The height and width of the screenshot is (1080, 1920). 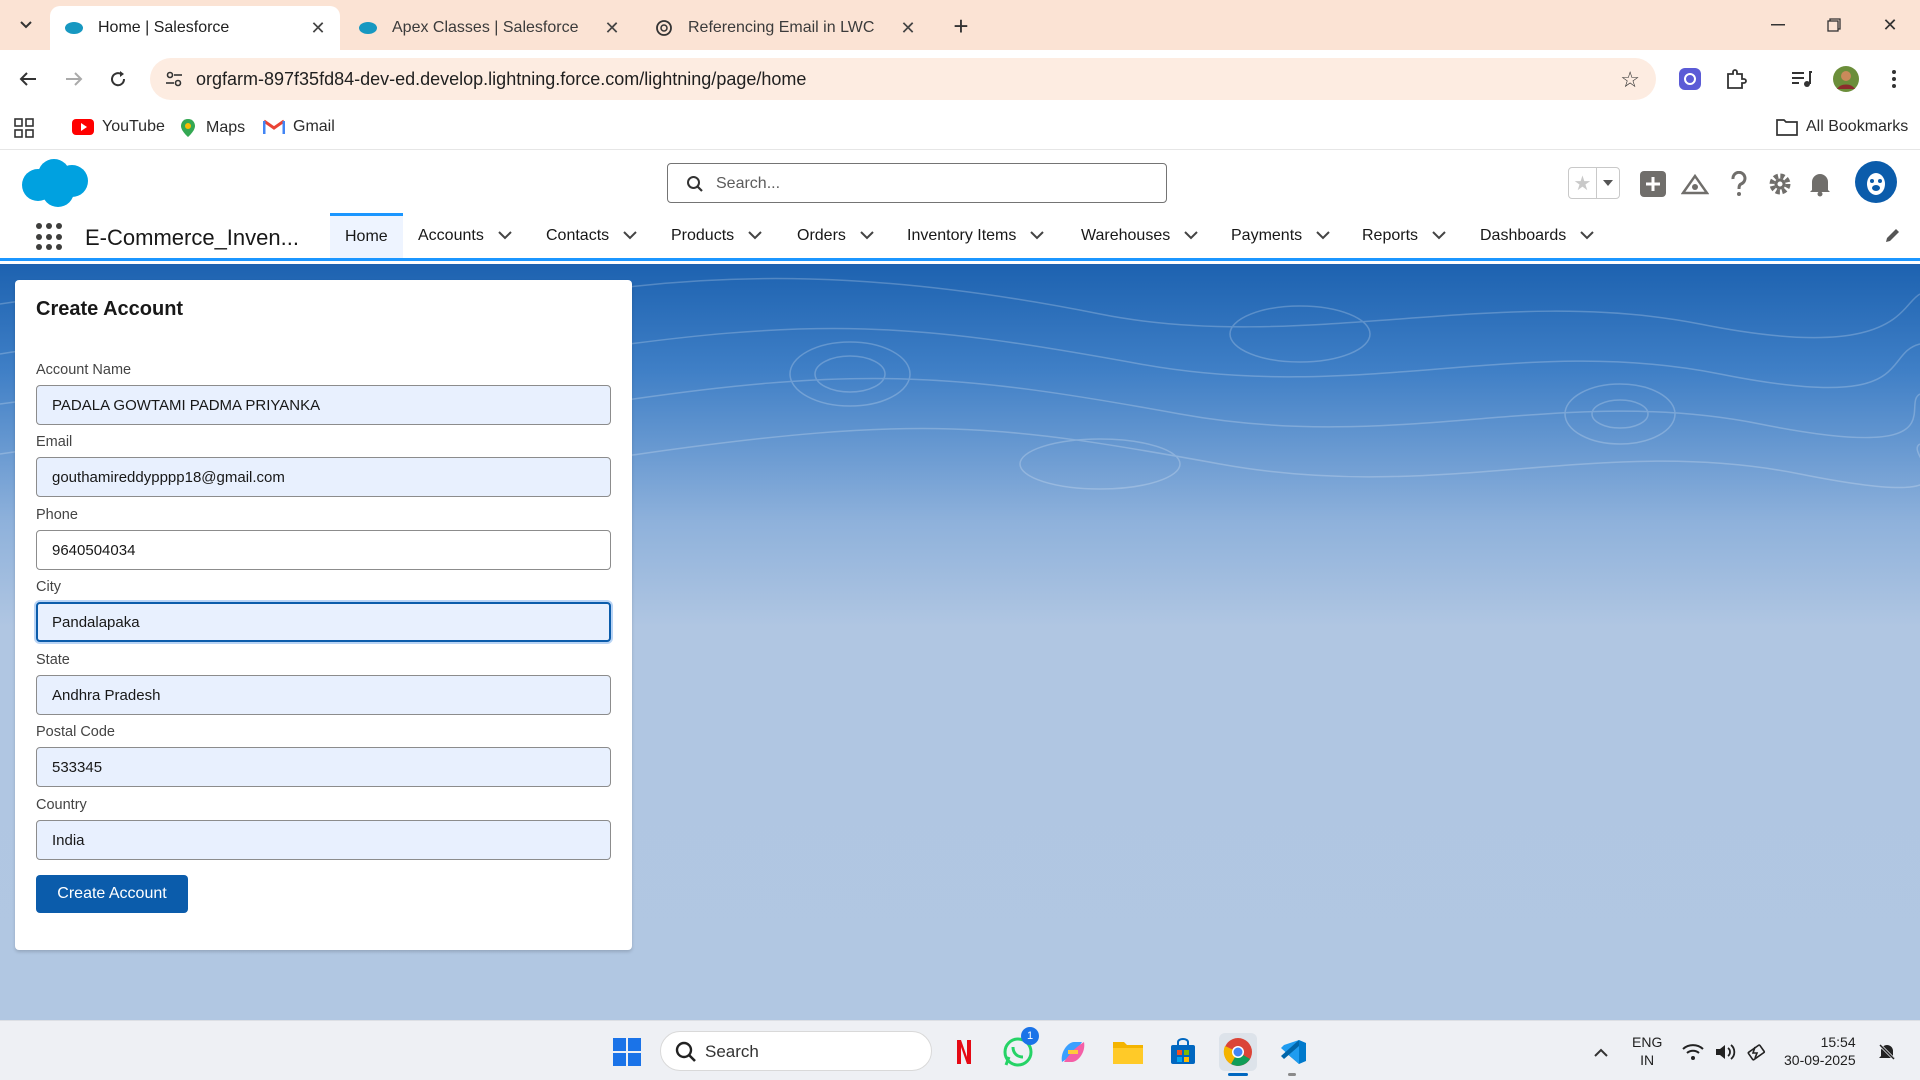 I want to click on taskbar-search: Search, so click(x=796, y=1051).